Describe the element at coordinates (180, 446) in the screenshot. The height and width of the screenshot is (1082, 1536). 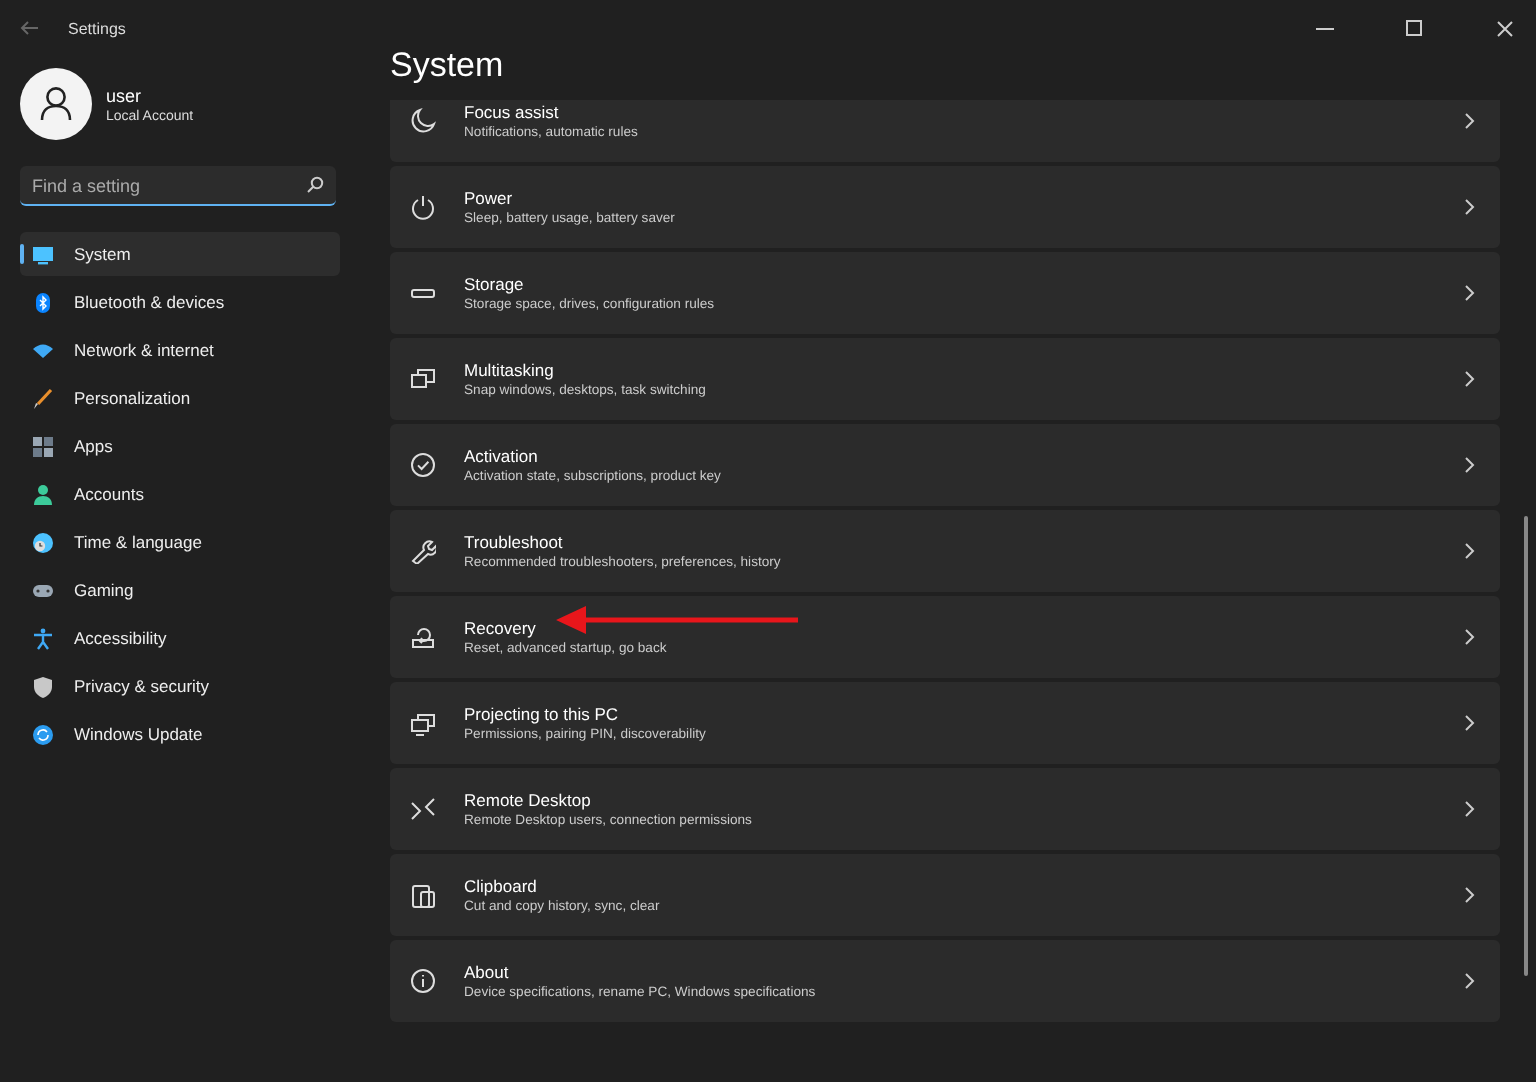
I see `sidebar-item: Apps` at that location.